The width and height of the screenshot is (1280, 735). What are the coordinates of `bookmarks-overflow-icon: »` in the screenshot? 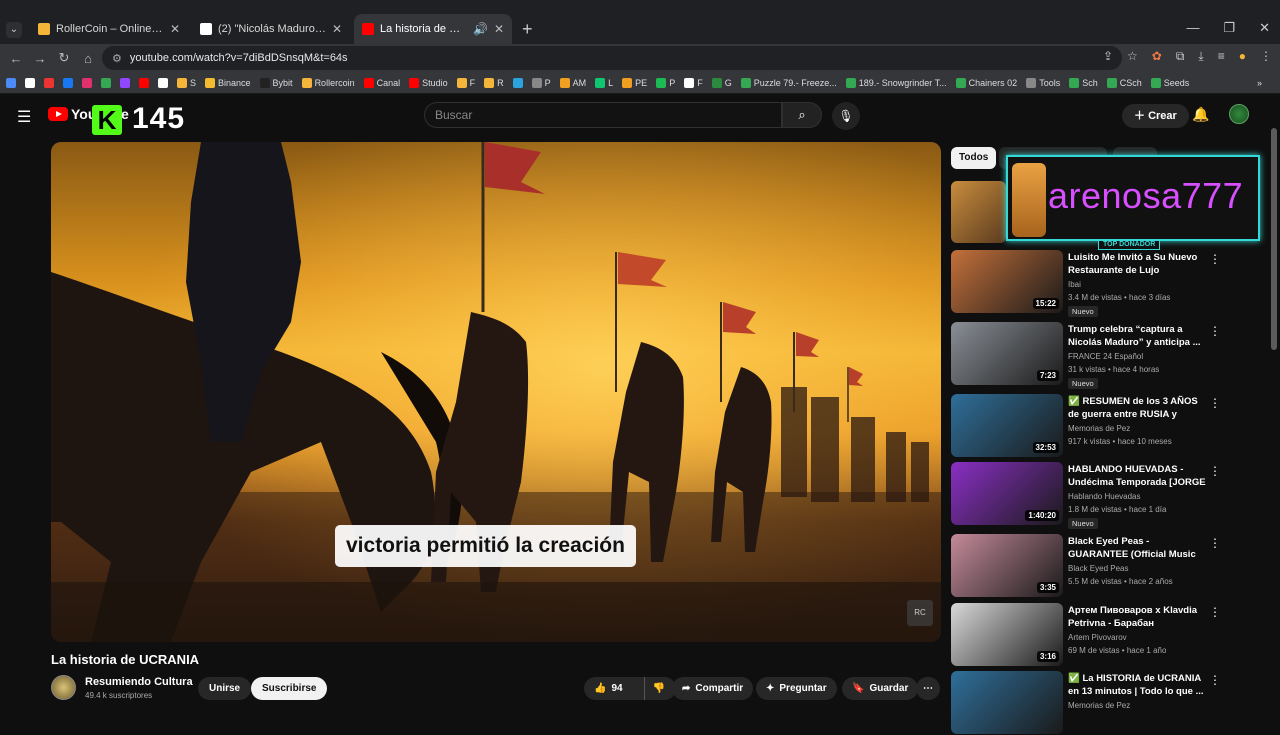 It's located at (1259, 83).